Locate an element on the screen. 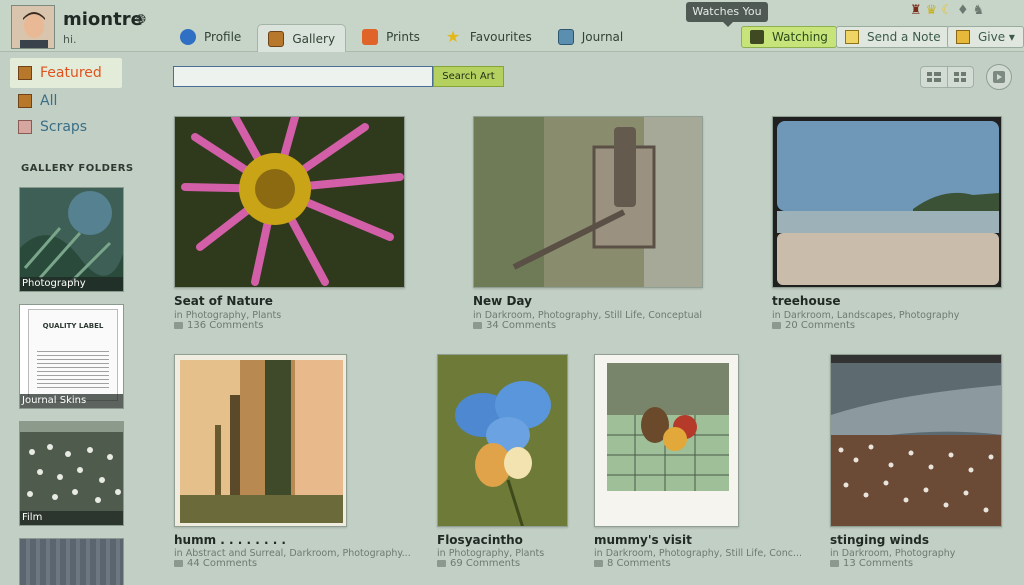 This screenshot has width=1024, height=585. send-note-label: Send a Note is located at coordinates (904, 37).